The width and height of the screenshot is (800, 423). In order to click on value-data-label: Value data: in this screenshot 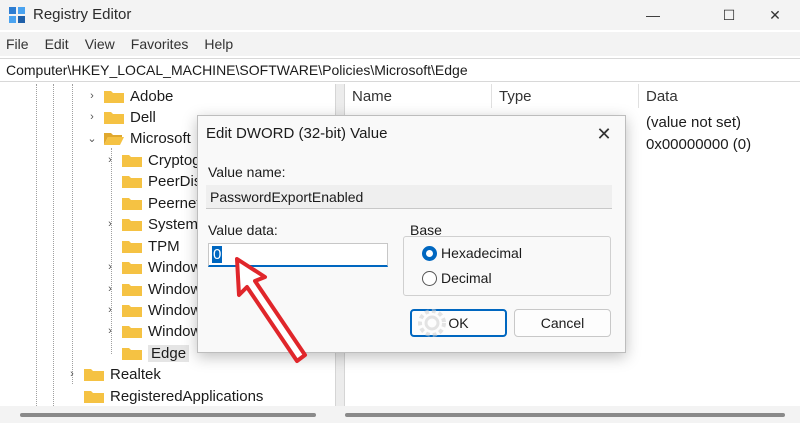, I will do `click(243, 230)`.